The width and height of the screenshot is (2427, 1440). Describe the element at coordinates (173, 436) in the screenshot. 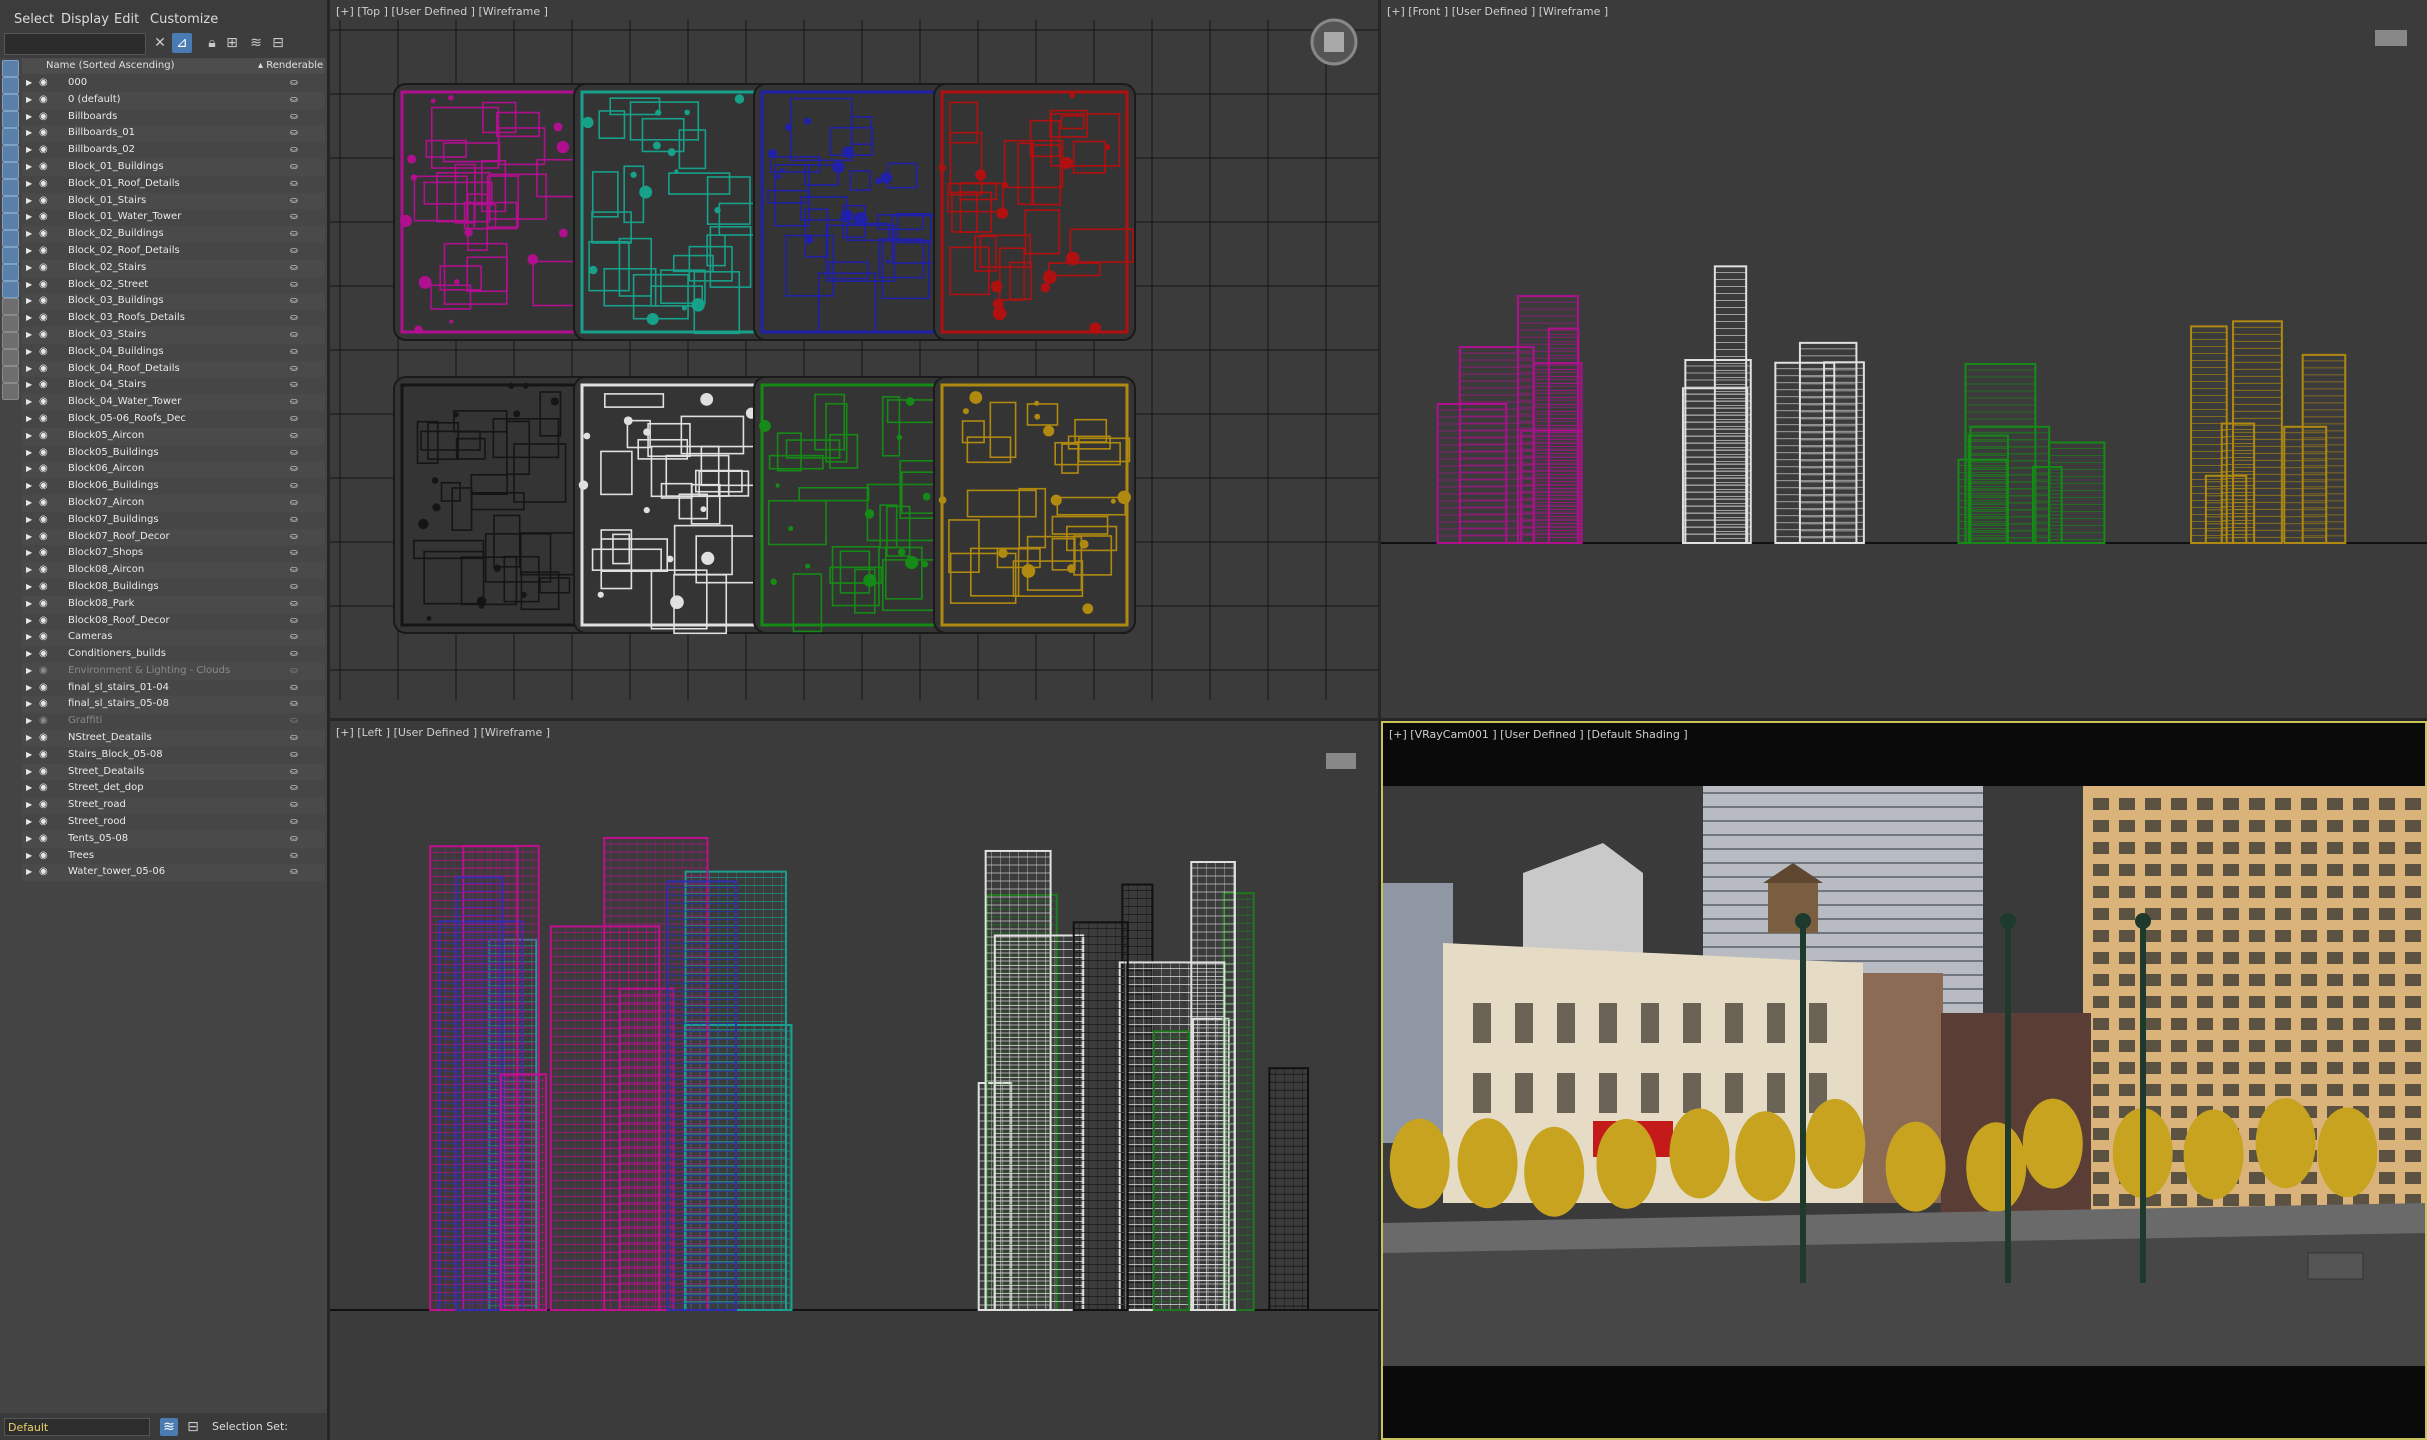

I see `layer-row: ▶ ◉ Block05_Aircon ⛀` at that location.